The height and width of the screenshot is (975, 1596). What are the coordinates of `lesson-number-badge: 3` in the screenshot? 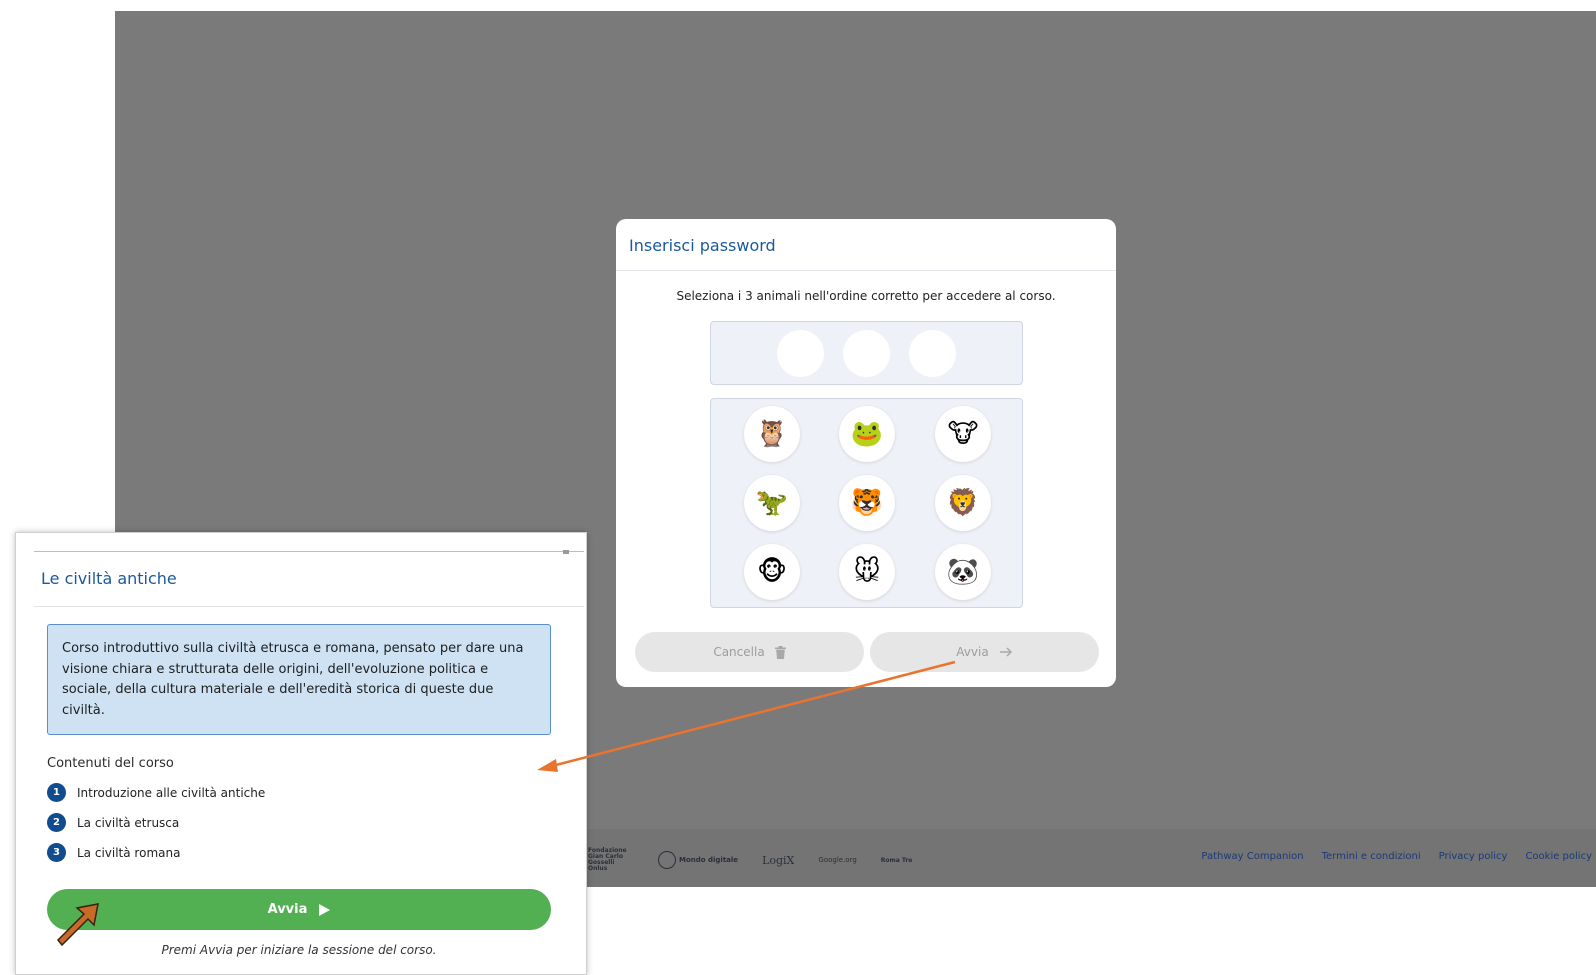 It's located at (56, 852).